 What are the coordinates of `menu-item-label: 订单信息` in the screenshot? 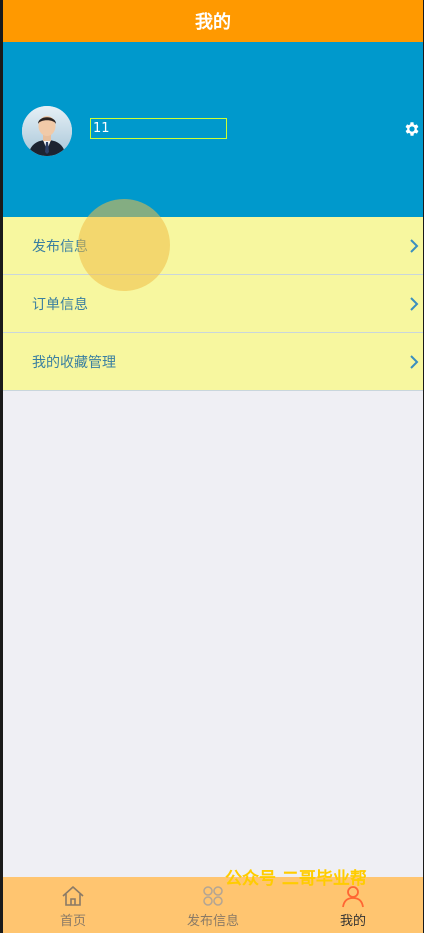 It's located at (60, 304).